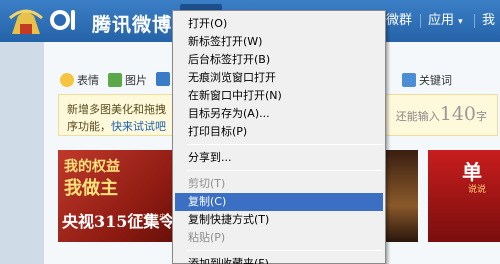  What do you see at coordinates (441, 20) in the screenshot?
I see `nav-apps-label: 应用` at bounding box center [441, 20].